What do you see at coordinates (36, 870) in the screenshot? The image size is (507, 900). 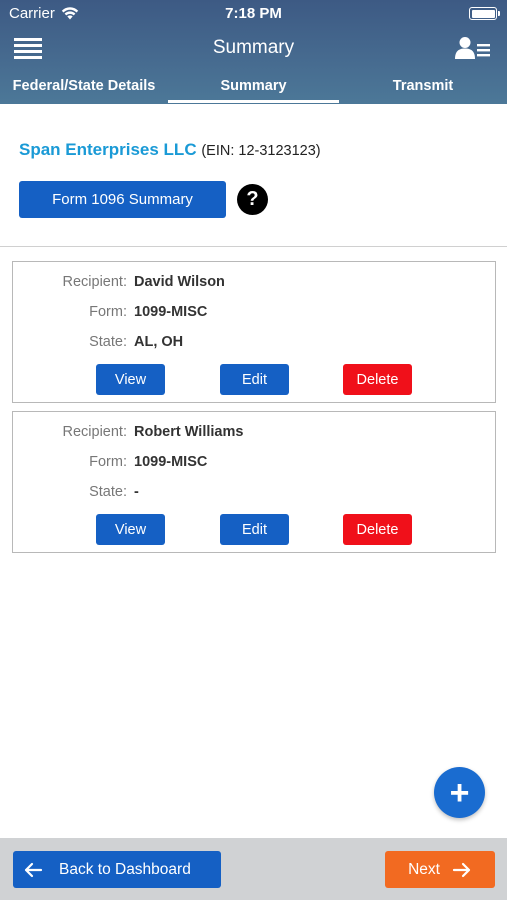 I see `arrow-left-icon` at bounding box center [36, 870].